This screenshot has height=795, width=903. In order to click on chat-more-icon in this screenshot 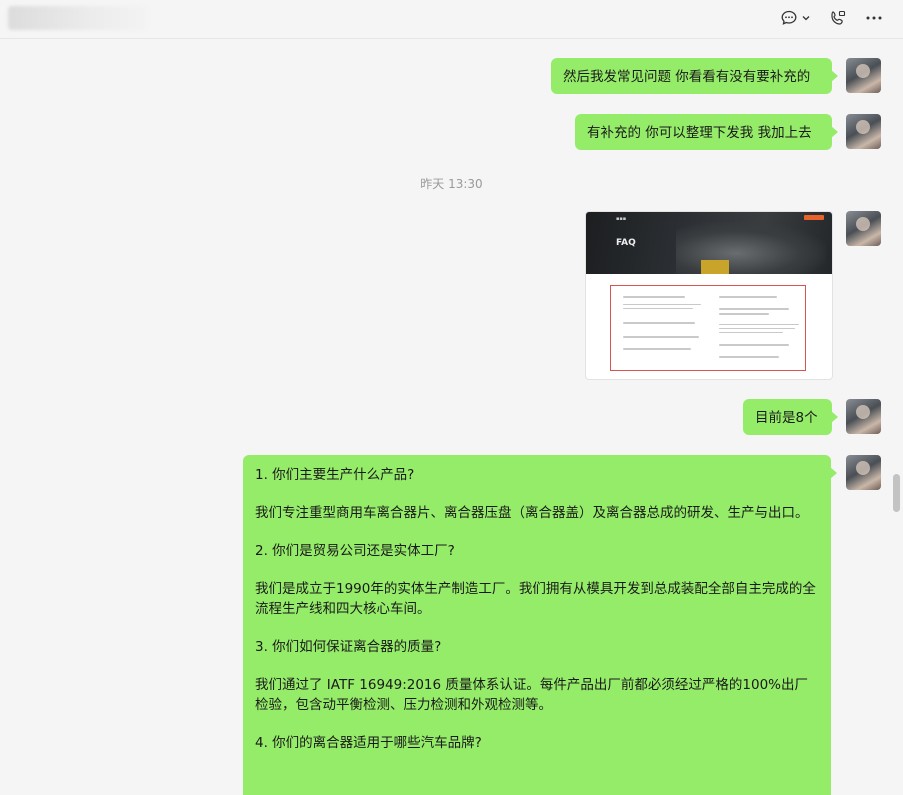, I will do `click(789, 18)`.